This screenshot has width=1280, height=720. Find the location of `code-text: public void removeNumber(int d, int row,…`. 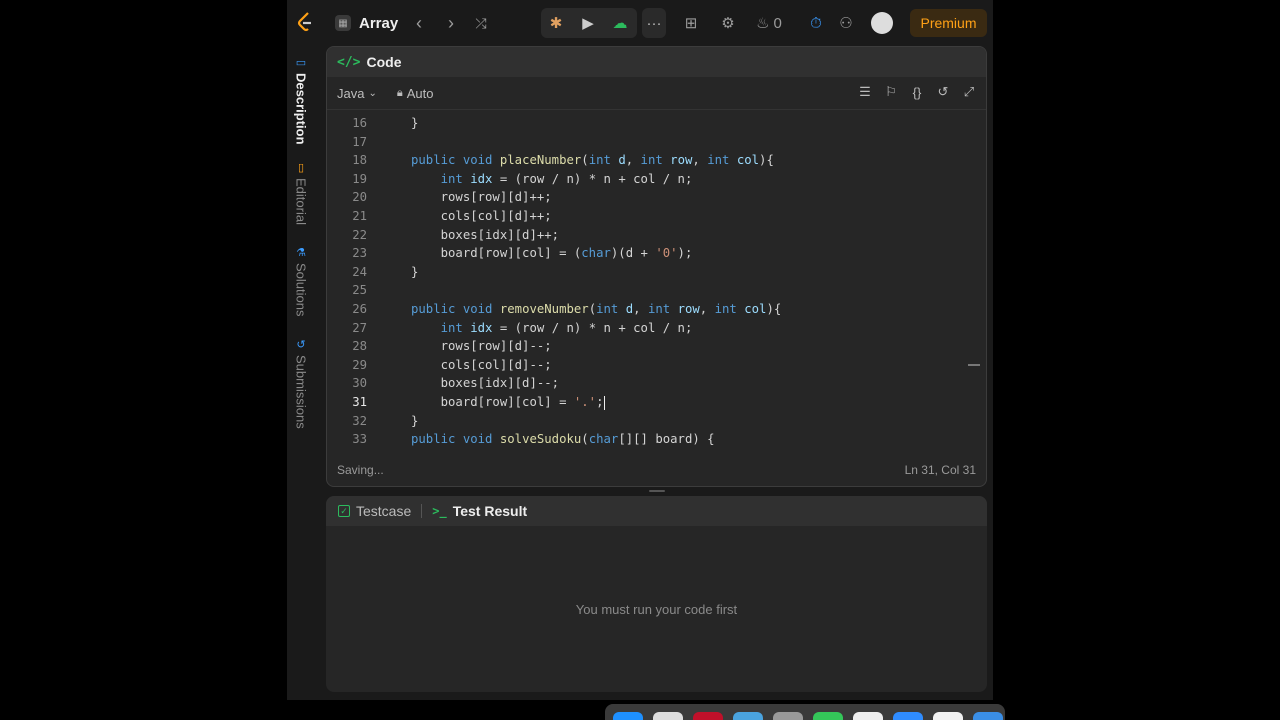

code-text: public void removeNumber(int d, int row,… is located at coordinates (596, 309).